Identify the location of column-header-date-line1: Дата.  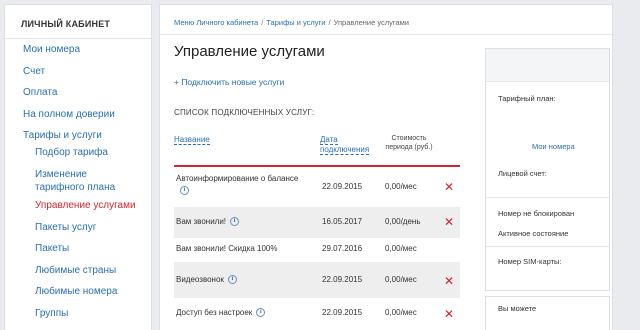
(329, 140).